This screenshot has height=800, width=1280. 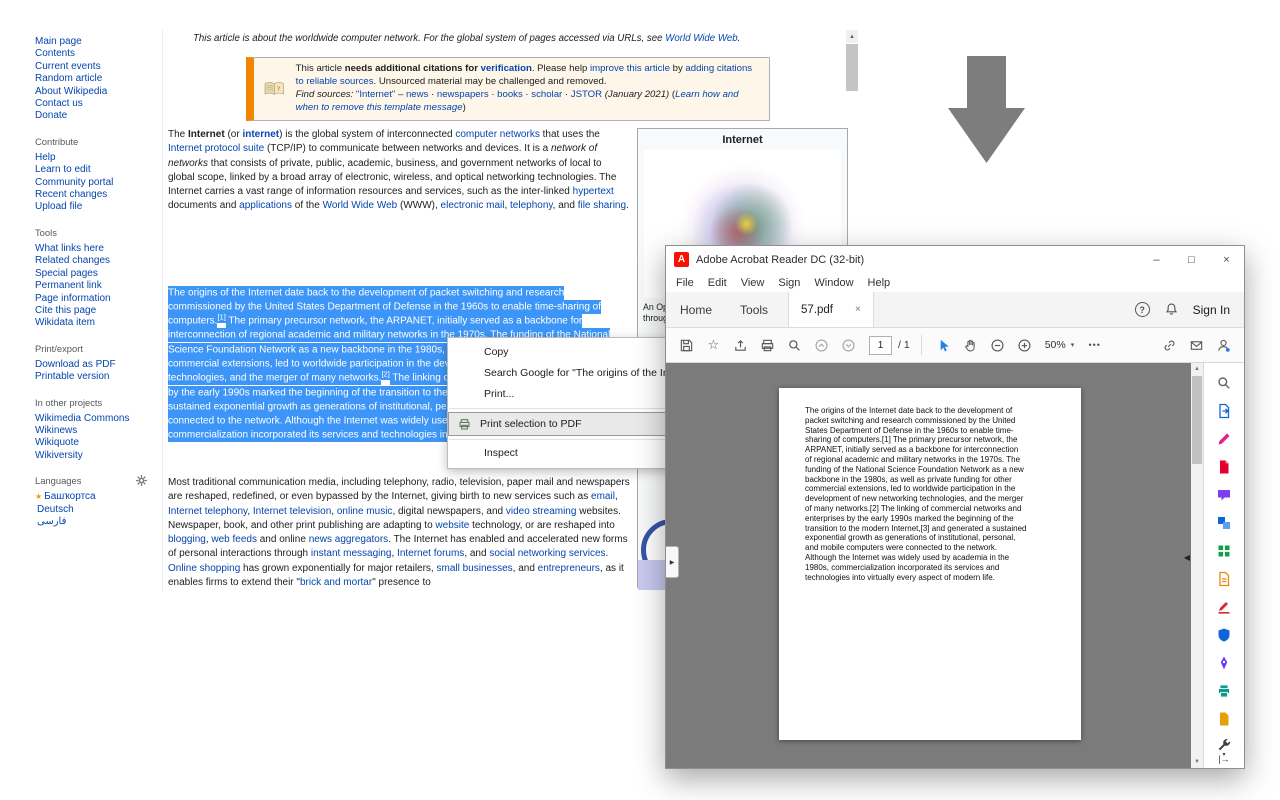 What do you see at coordinates (740, 345) in the screenshot?
I see `share-file-button` at bounding box center [740, 345].